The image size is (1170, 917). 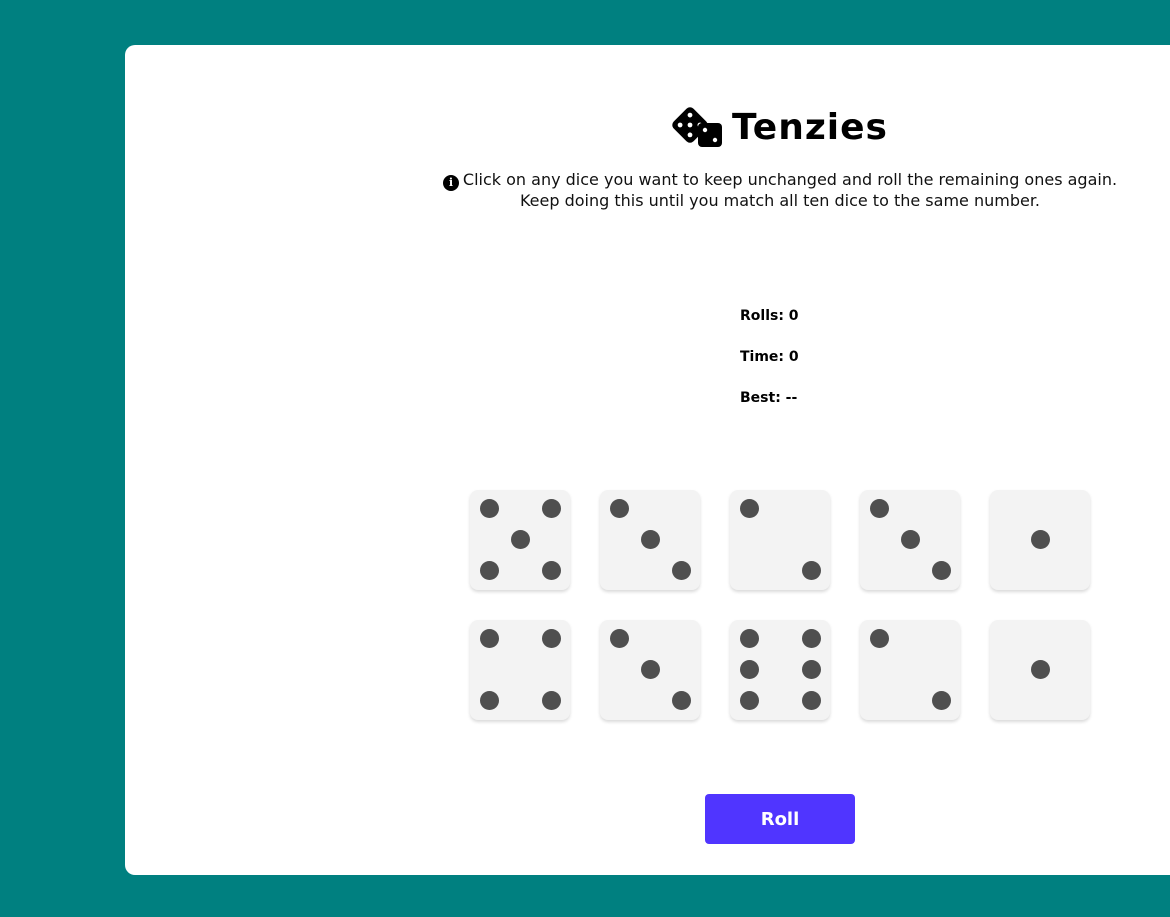 What do you see at coordinates (780, 819) in the screenshot?
I see `roll-button: Roll` at bounding box center [780, 819].